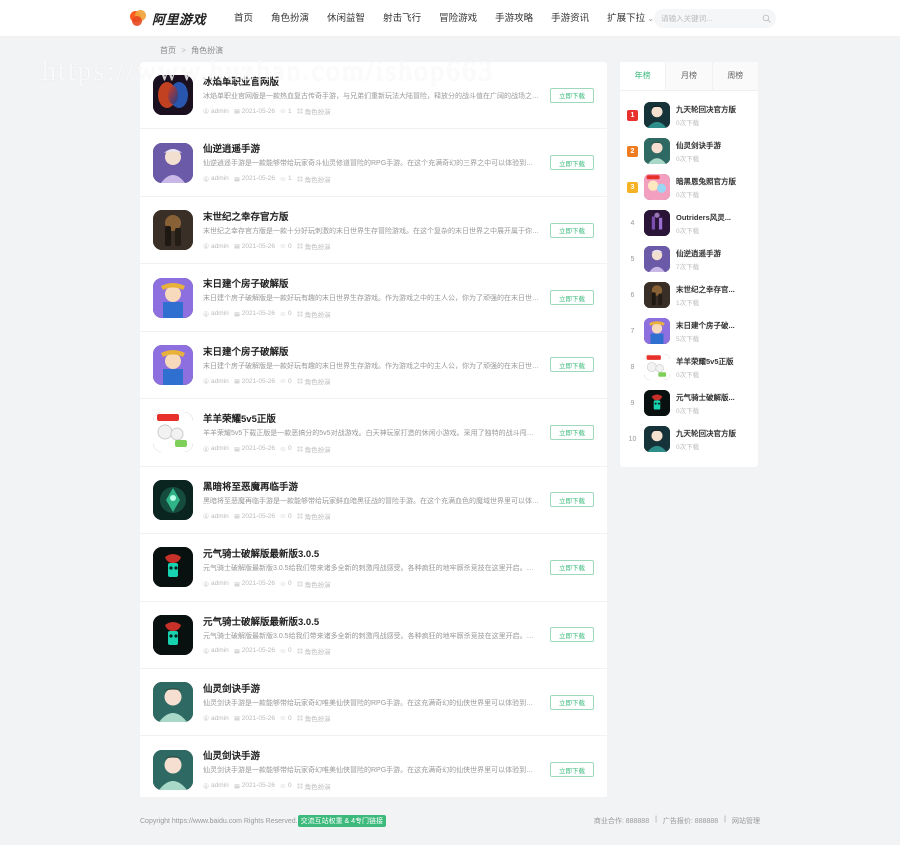 The width and height of the screenshot is (900, 845). Describe the element at coordinates (371, 81) in the screenshot. I see `game-title: 冰焰单职业官网版` at that location.